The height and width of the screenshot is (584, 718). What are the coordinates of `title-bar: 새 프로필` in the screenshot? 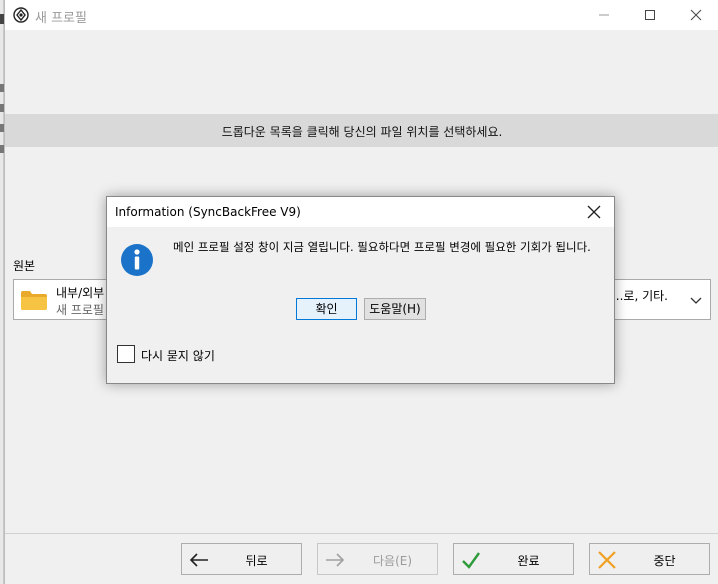 It's located at (361, 15).